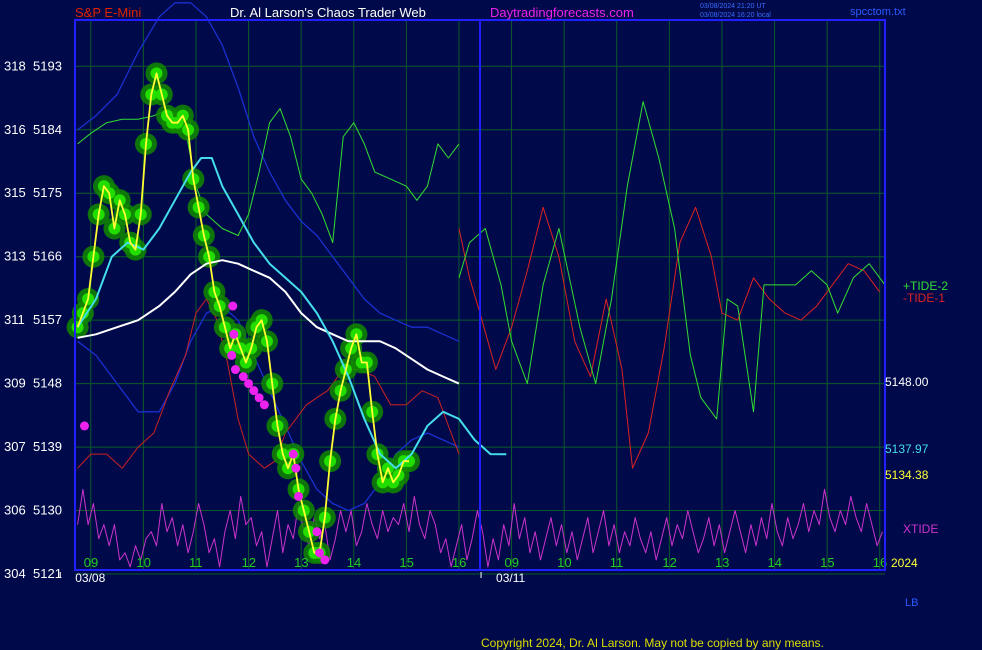  What do you see at coordinates (733, 6) in the screenshot?
I see `time-ut: 03/08/2024 21:20 UT` at bounding box center [733, 6].